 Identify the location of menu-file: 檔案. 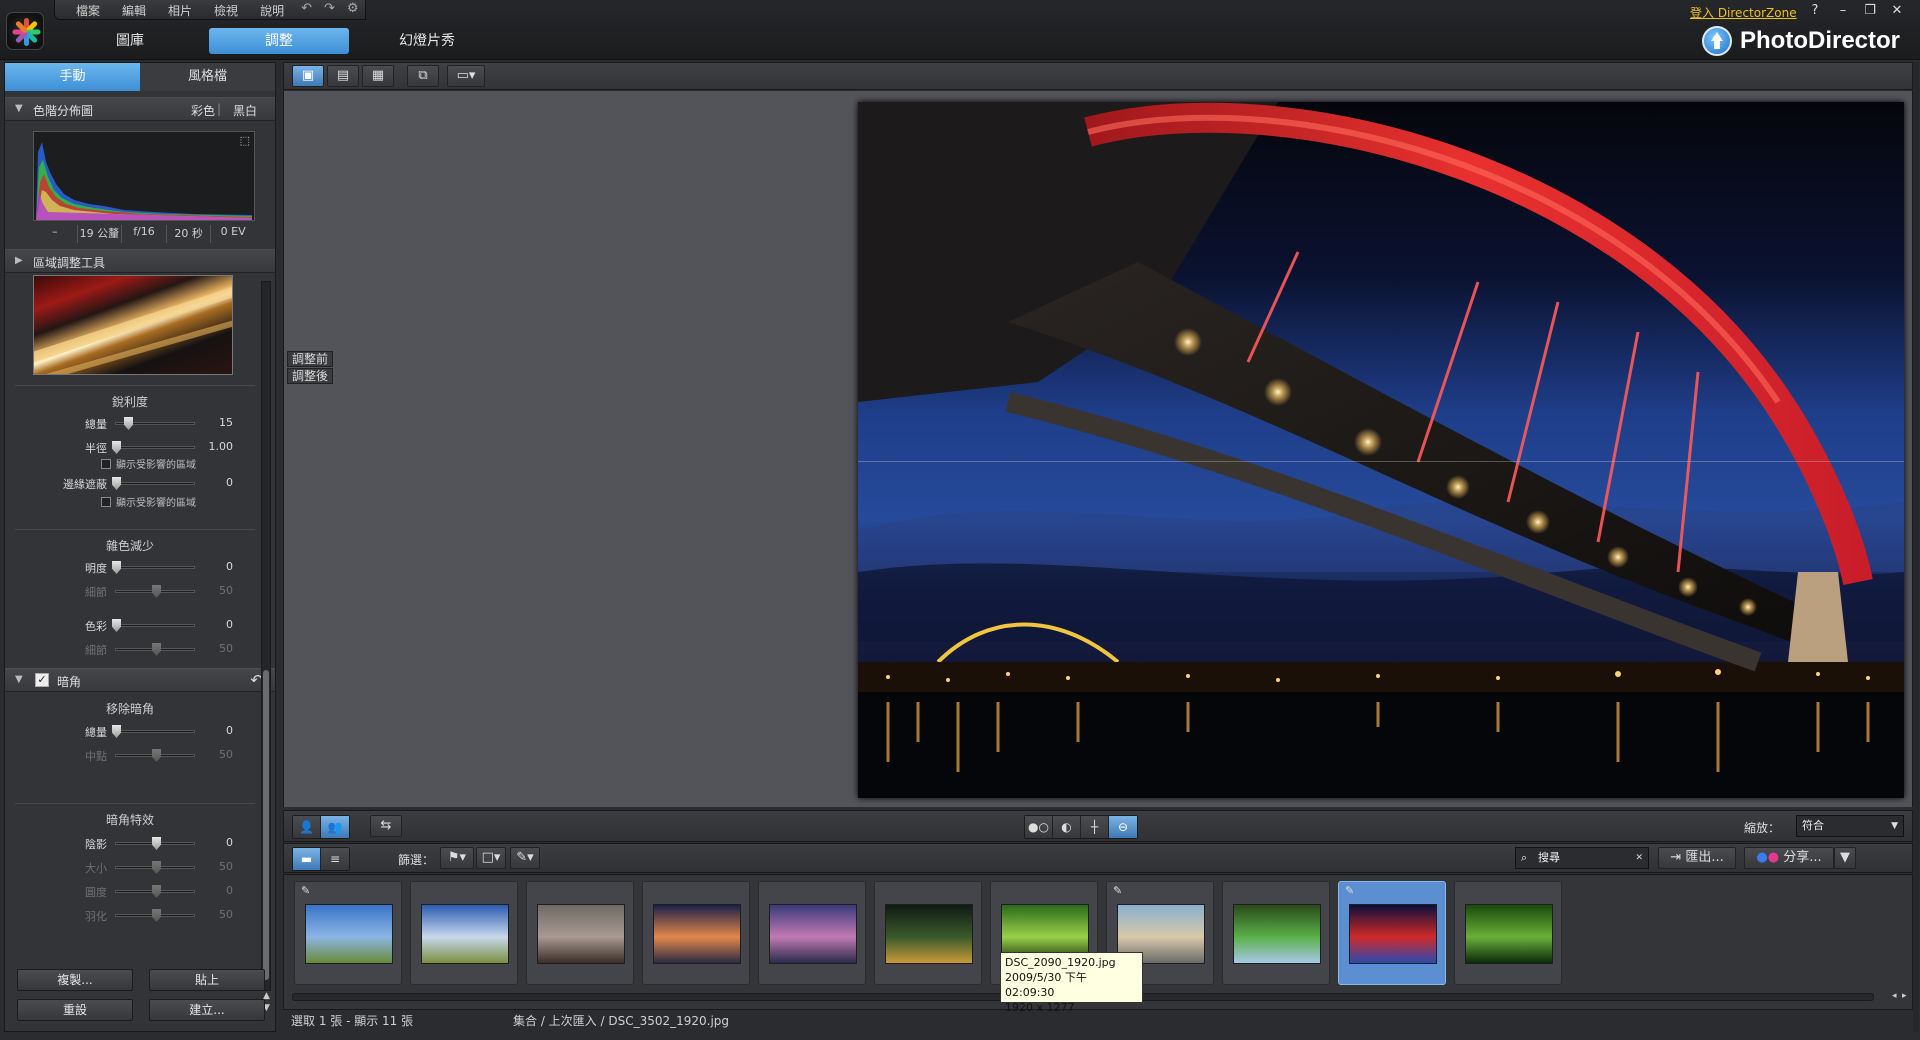
(88, 9).